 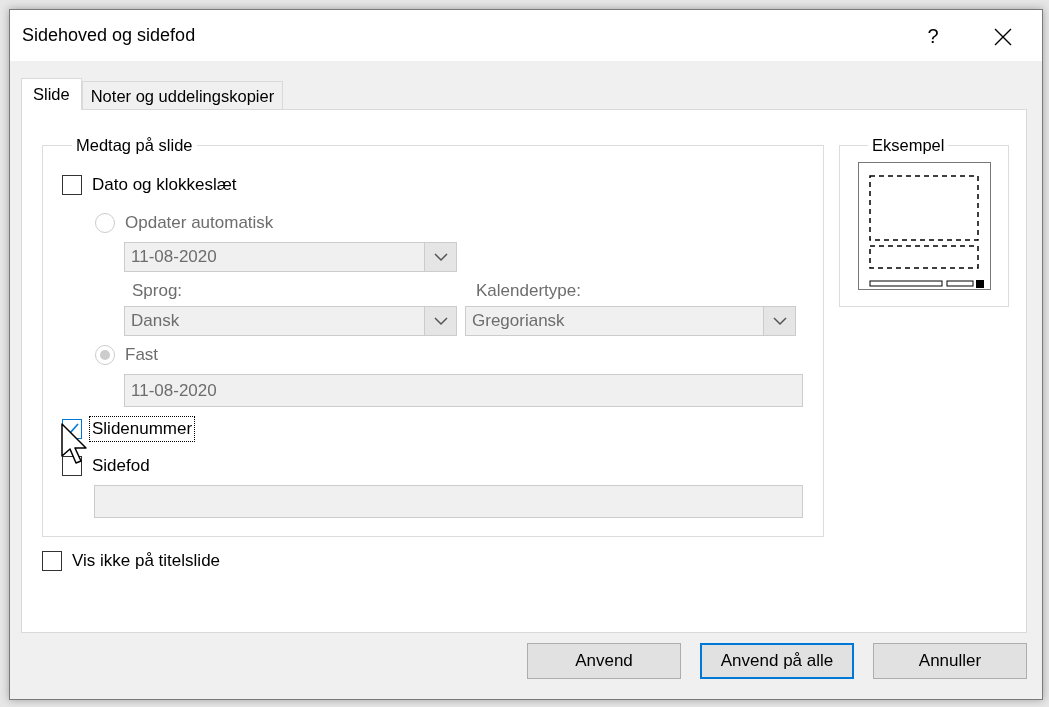 I want to click on mouse-cursor-icon, so click(x=75, y=444).